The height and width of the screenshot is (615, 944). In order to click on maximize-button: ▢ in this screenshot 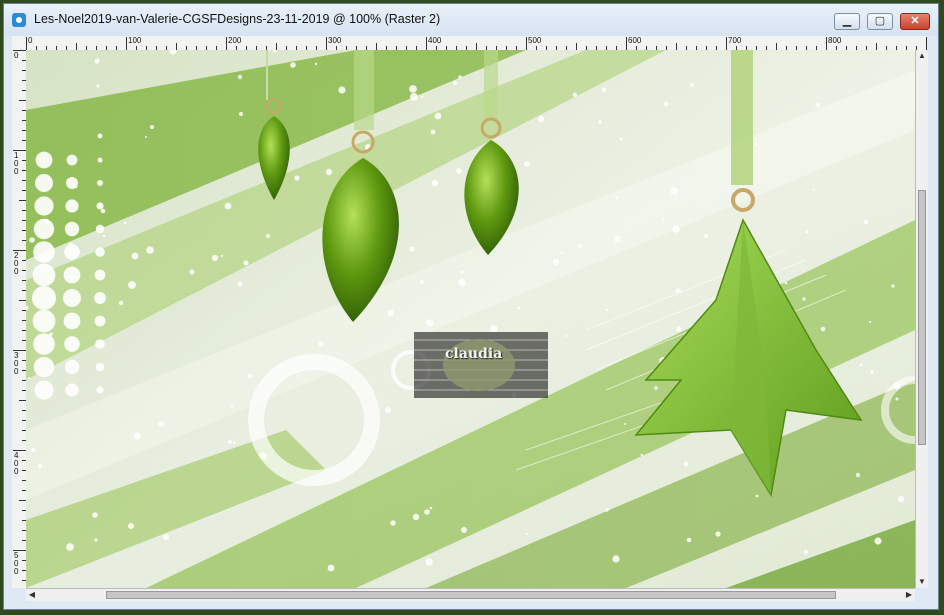, I will do `click(880, 21)`.